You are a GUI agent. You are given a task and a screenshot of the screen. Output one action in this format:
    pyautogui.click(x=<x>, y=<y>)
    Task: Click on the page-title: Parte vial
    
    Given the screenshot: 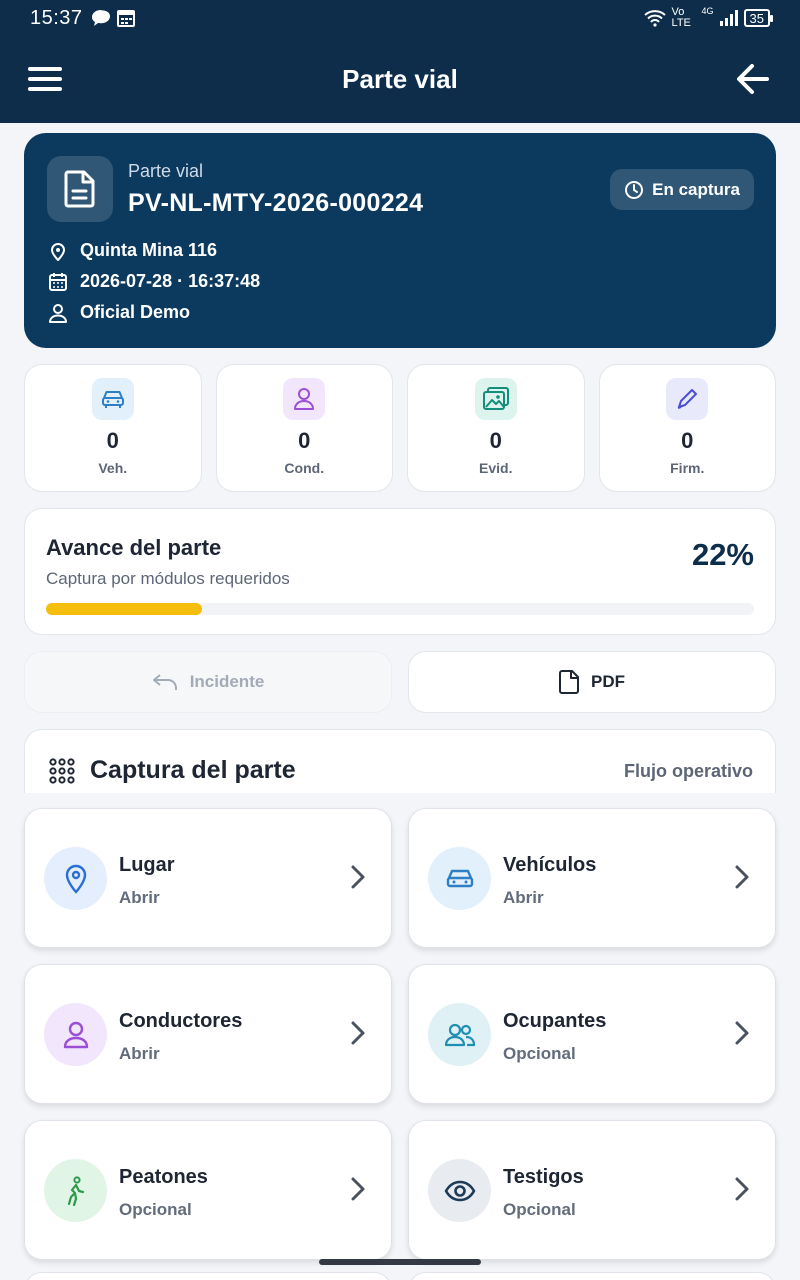 What is the action you would take?
    pyautogui.click(x=400, y=79)
    